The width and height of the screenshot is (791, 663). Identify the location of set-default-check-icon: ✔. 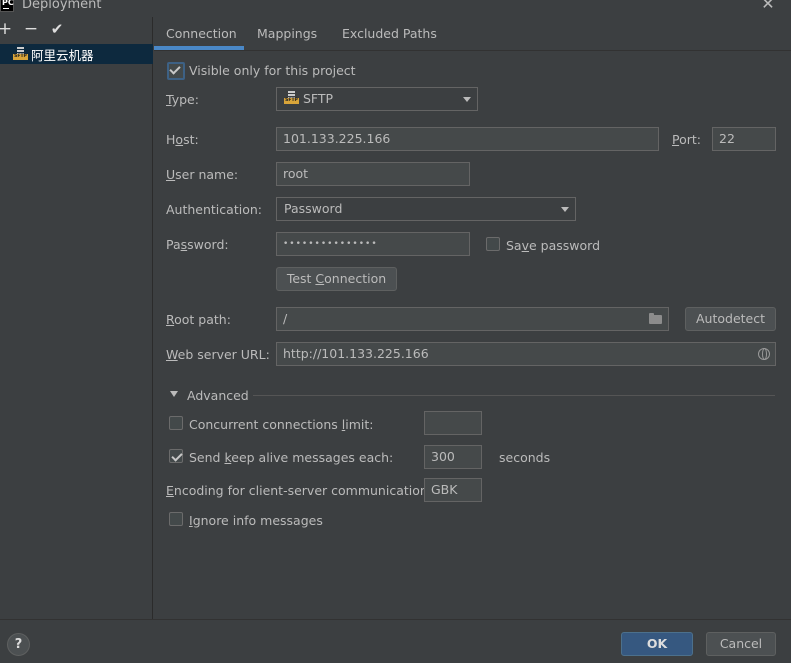
(57, 29).